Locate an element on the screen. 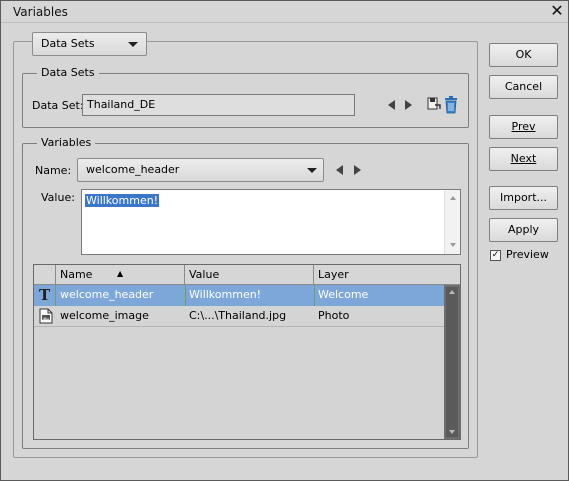 The image size is (569, 481). row-value: C:\...\Thailand.jpg is located at coordinates (238, 315).